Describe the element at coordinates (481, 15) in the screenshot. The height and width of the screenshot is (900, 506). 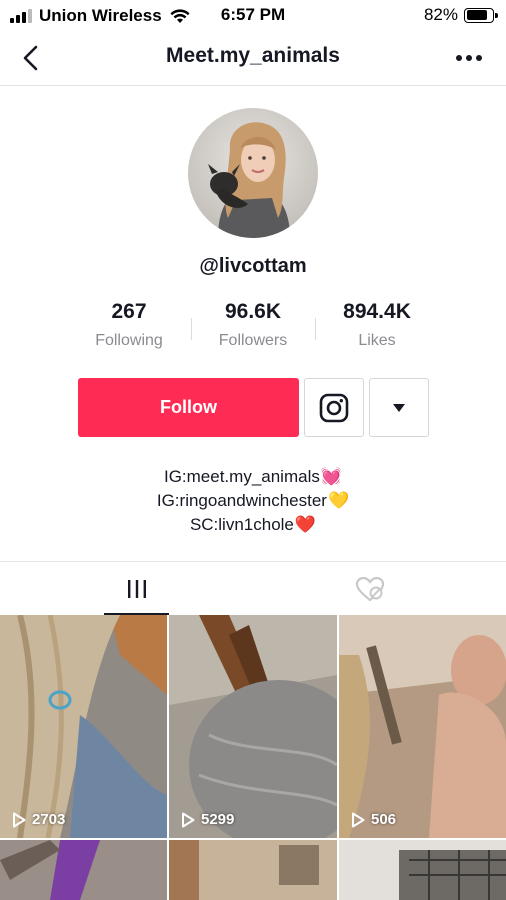
I see `battery-icon` at that location.